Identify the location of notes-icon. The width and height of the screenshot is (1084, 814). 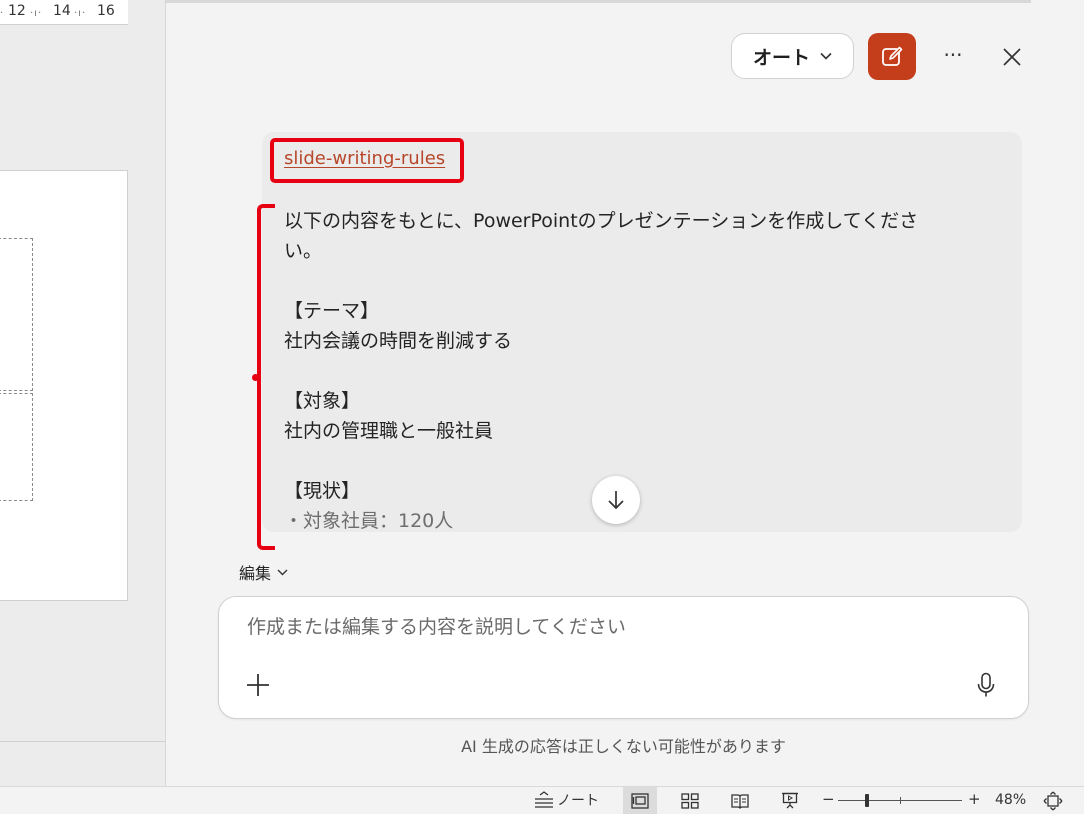
(544, 799).